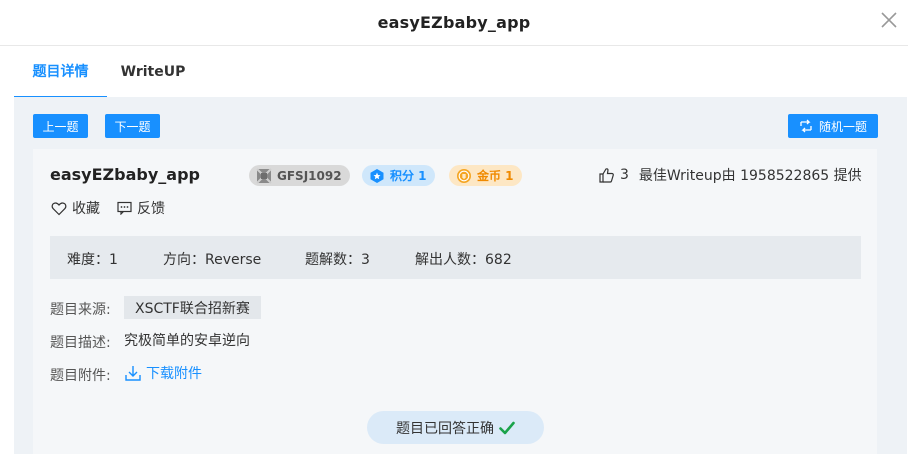  I want to click on feedback-button: 反馈, so click(141, 208).